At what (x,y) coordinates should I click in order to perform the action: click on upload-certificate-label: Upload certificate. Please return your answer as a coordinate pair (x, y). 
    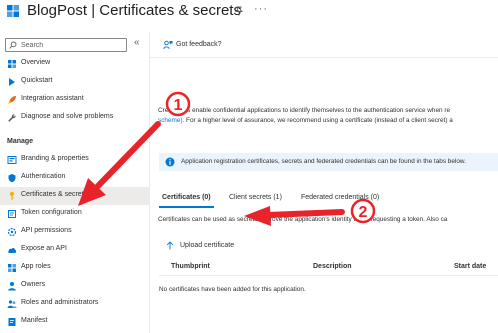
    Looking at the image, I should click on (207, 245).